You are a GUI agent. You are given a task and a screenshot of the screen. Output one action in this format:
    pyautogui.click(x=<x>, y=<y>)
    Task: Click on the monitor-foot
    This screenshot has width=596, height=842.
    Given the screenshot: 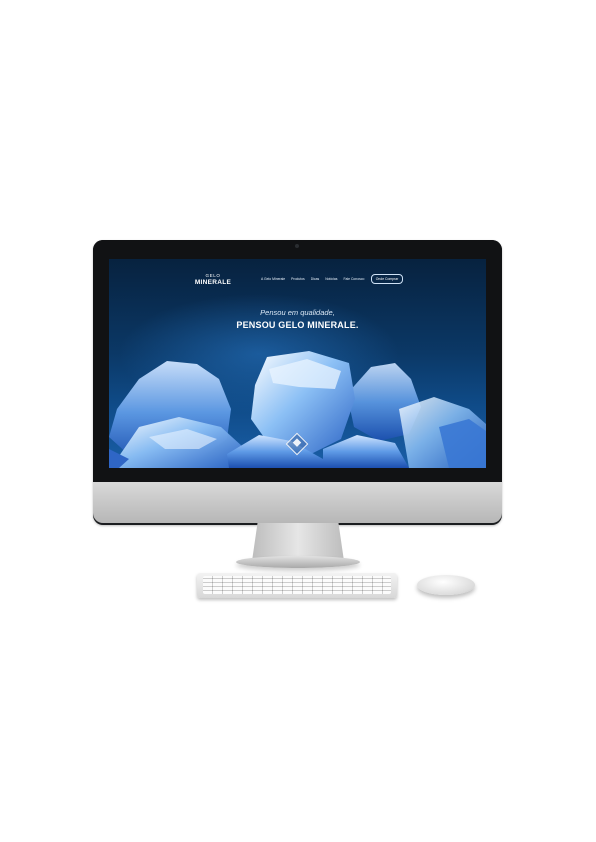 What is the action you would take?
    pyautogui.click(x=298, y=562)
    